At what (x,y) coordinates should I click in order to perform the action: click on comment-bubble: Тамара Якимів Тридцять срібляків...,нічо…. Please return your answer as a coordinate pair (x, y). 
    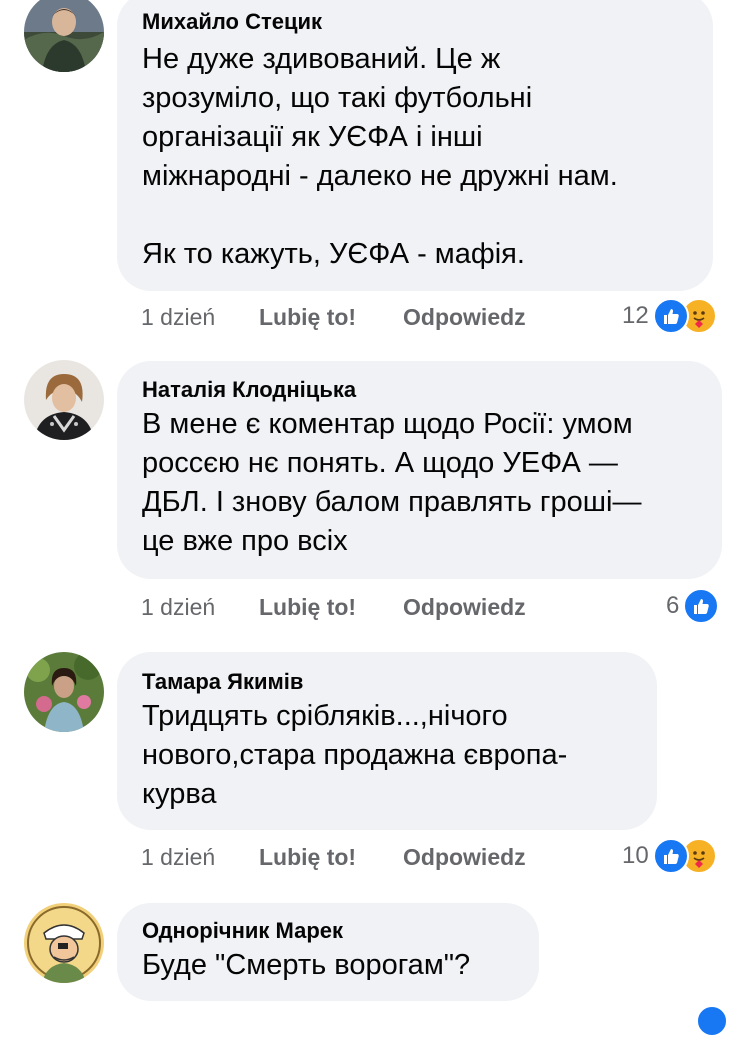
    Looking at the image, I should click on (387, 741).